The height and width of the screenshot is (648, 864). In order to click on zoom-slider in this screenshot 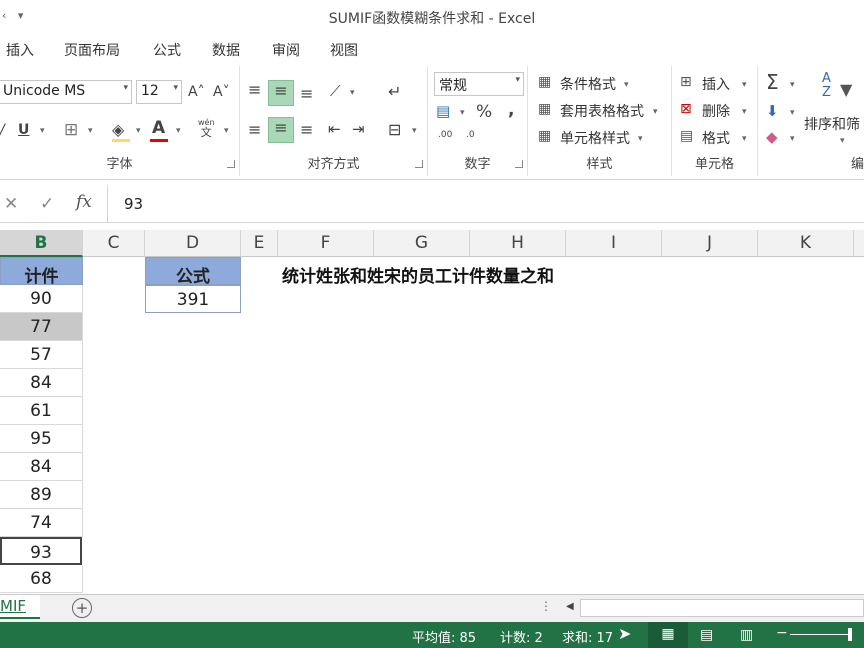, I will do `click(820, 634)`.